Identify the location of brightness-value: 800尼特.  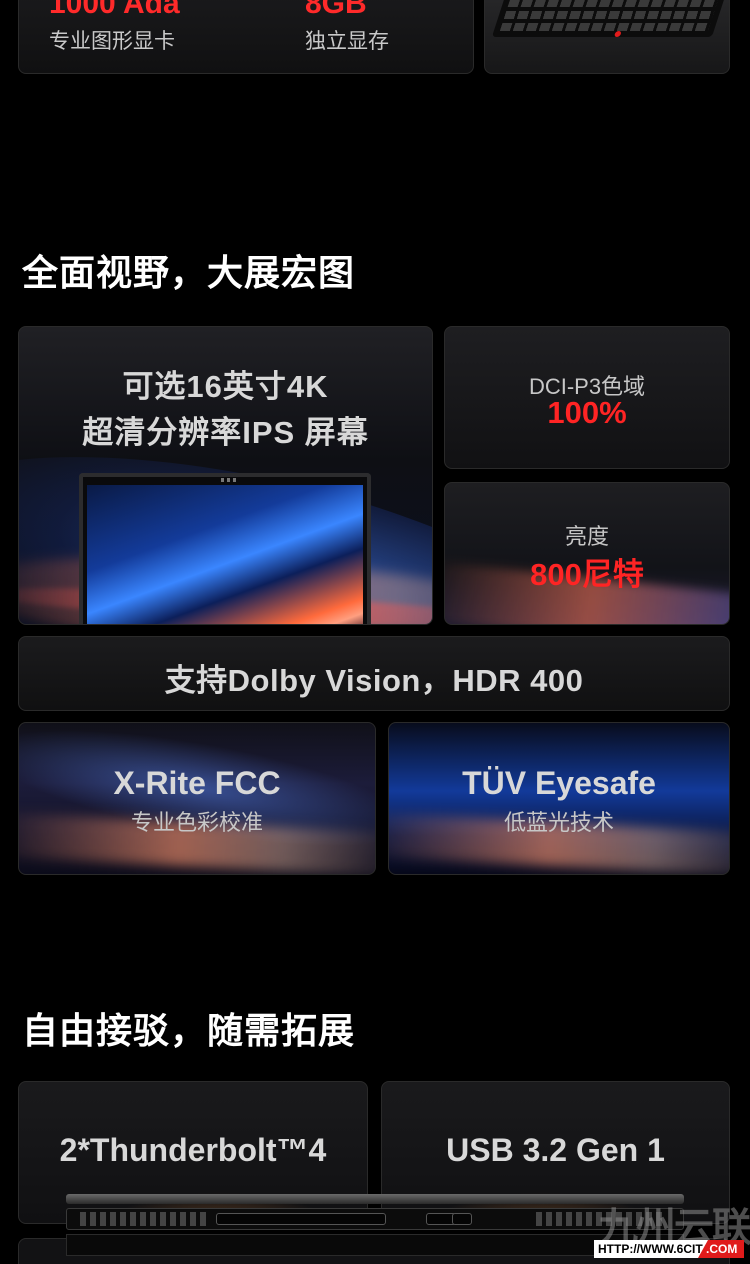
(587, 574).